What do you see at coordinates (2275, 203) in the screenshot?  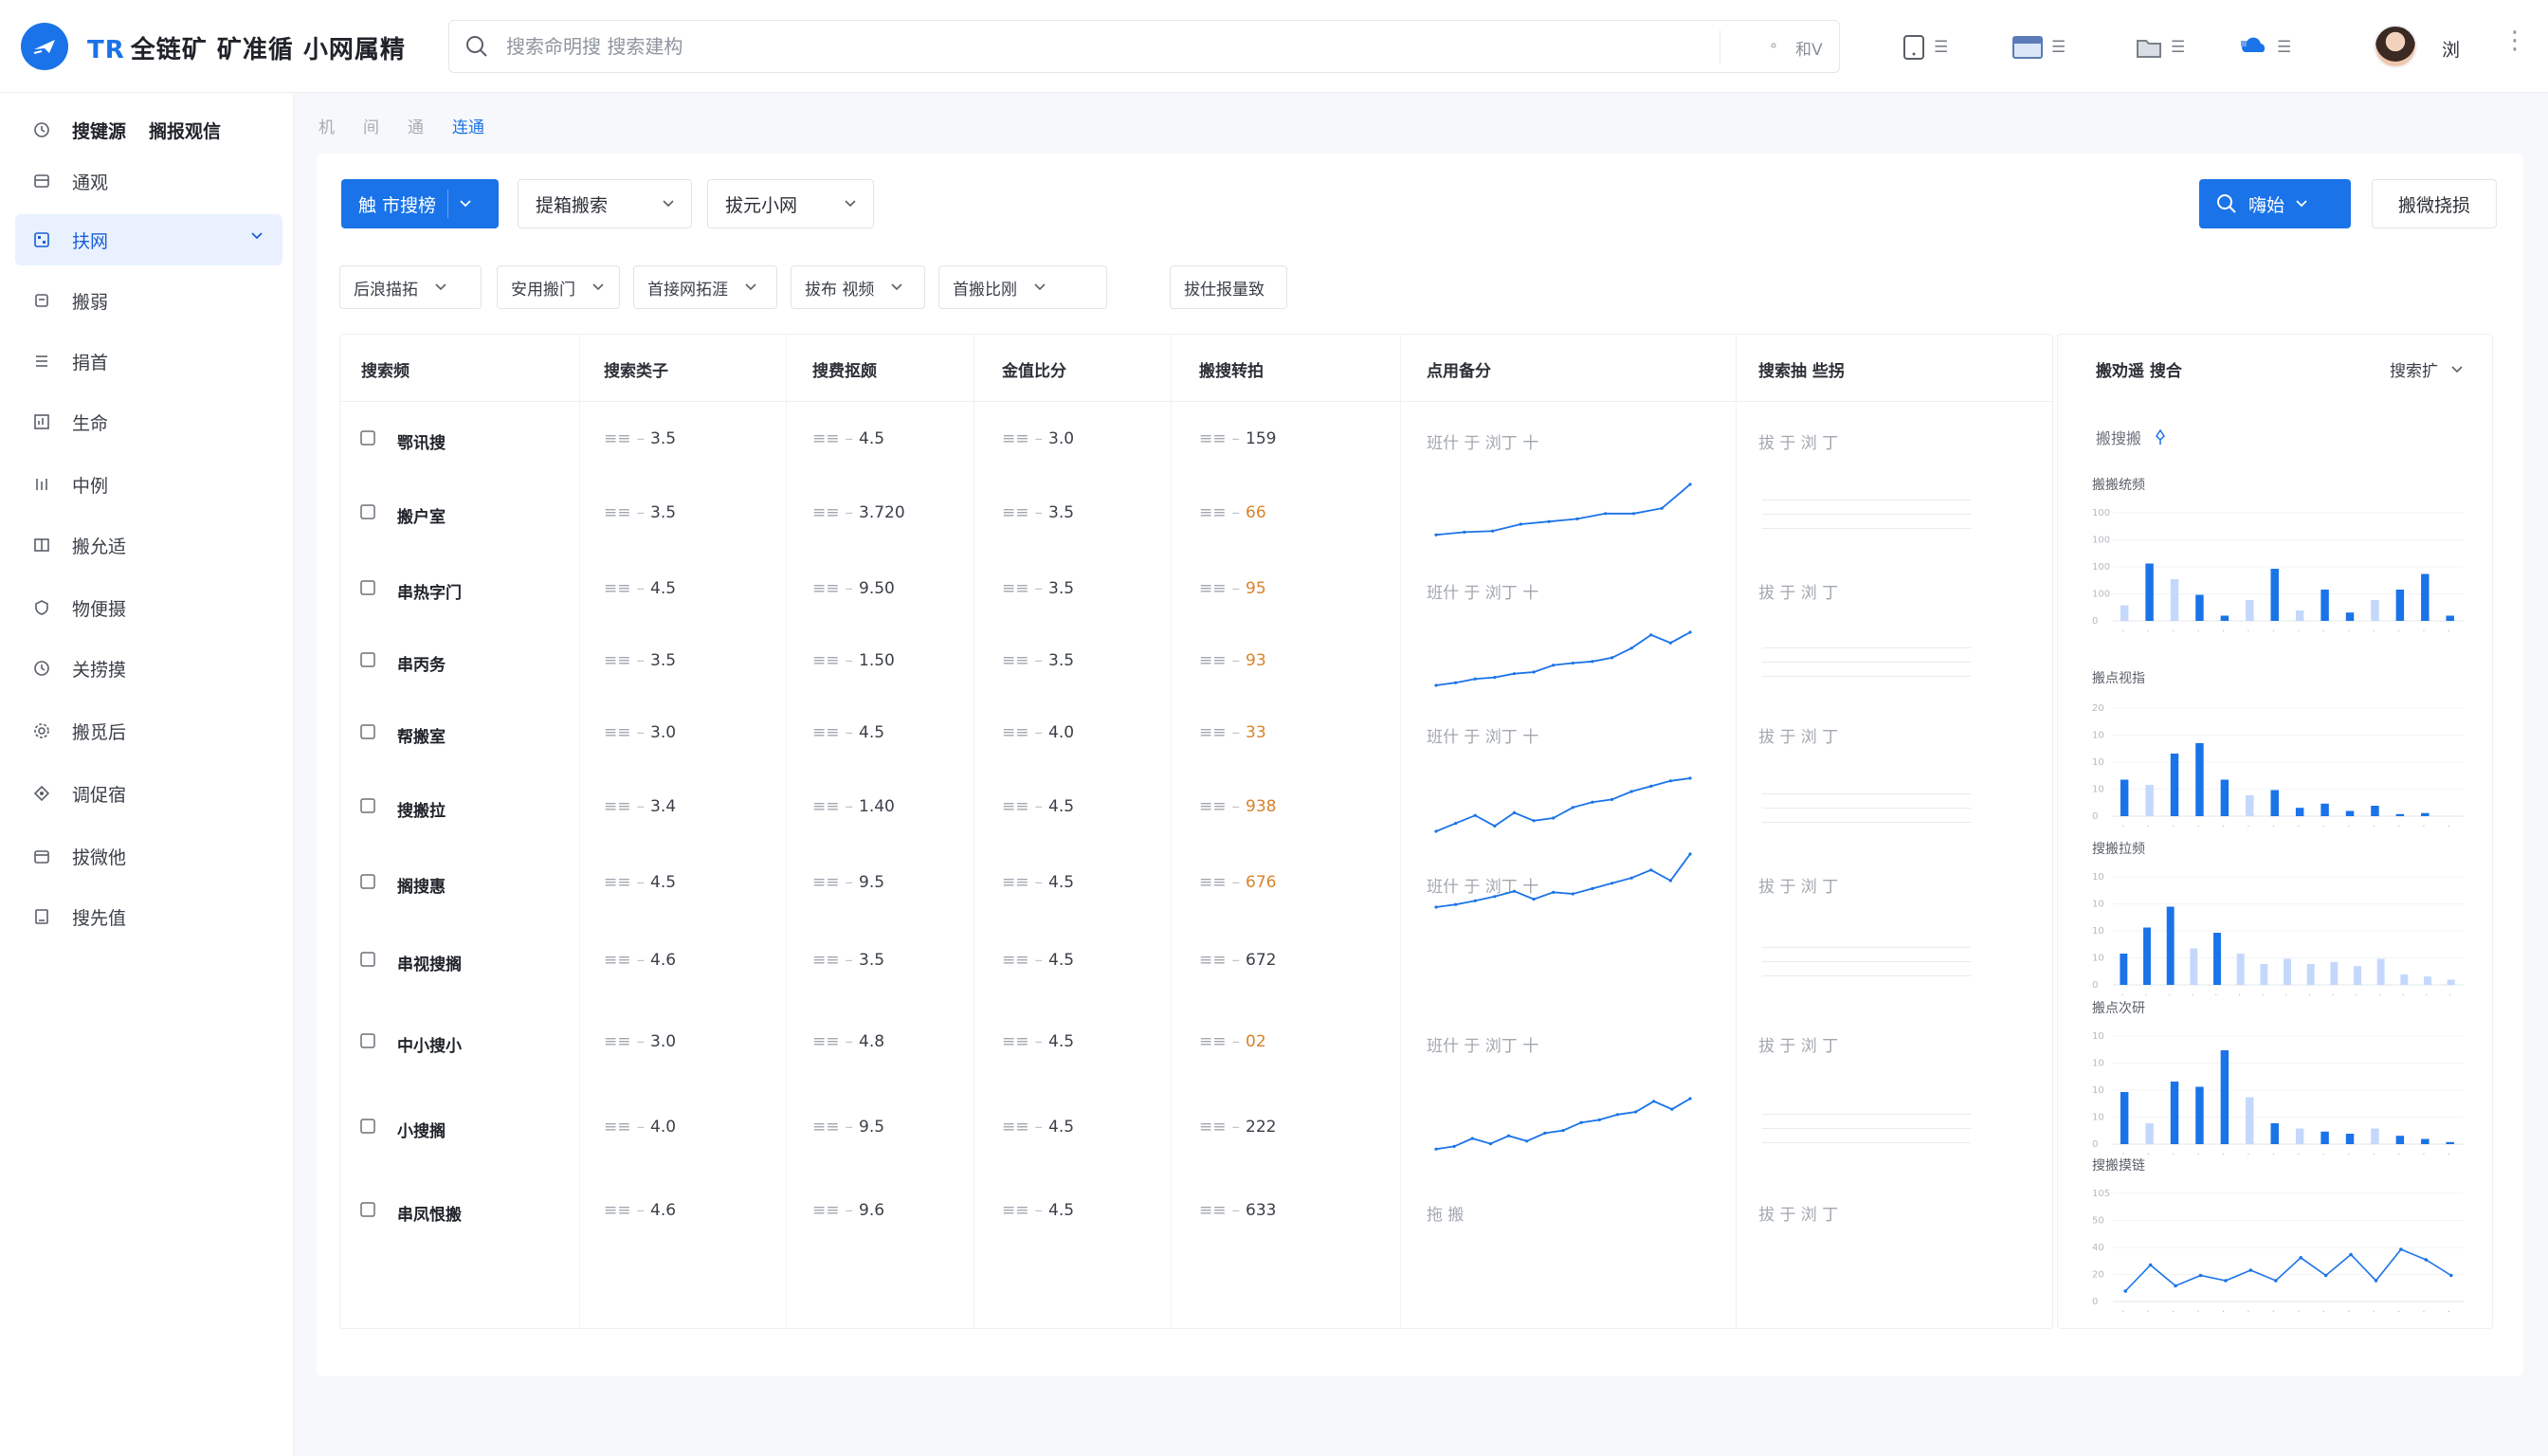 I see `search-button: 嗨始` at bounding box center [2275, 203].